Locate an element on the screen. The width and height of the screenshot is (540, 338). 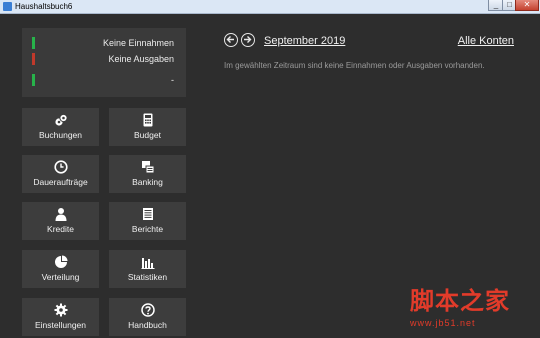
window-title: Haushaltsbuch6 is located at coordinates (44, 6).